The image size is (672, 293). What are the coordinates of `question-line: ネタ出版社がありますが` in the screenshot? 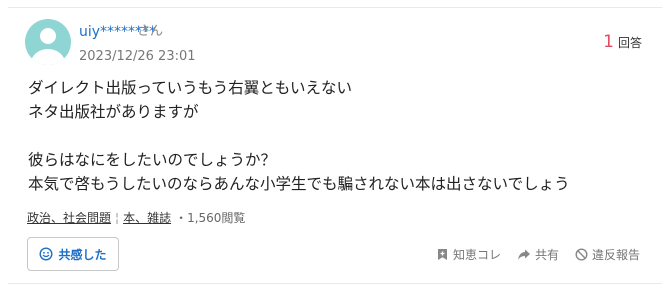 It's located at (113, 112).